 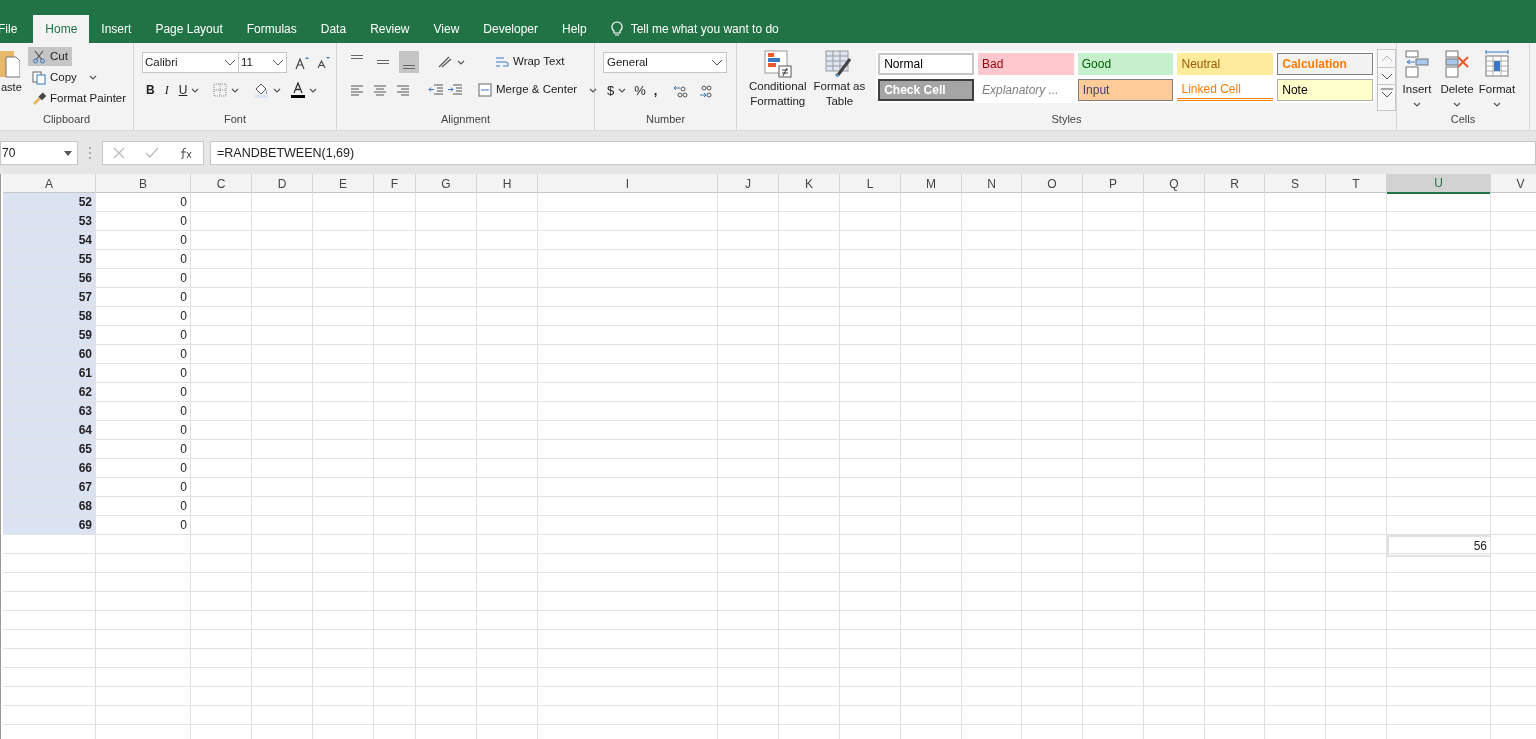 I want to click on ribbon-tab: Home, so click(x=61, y=29).